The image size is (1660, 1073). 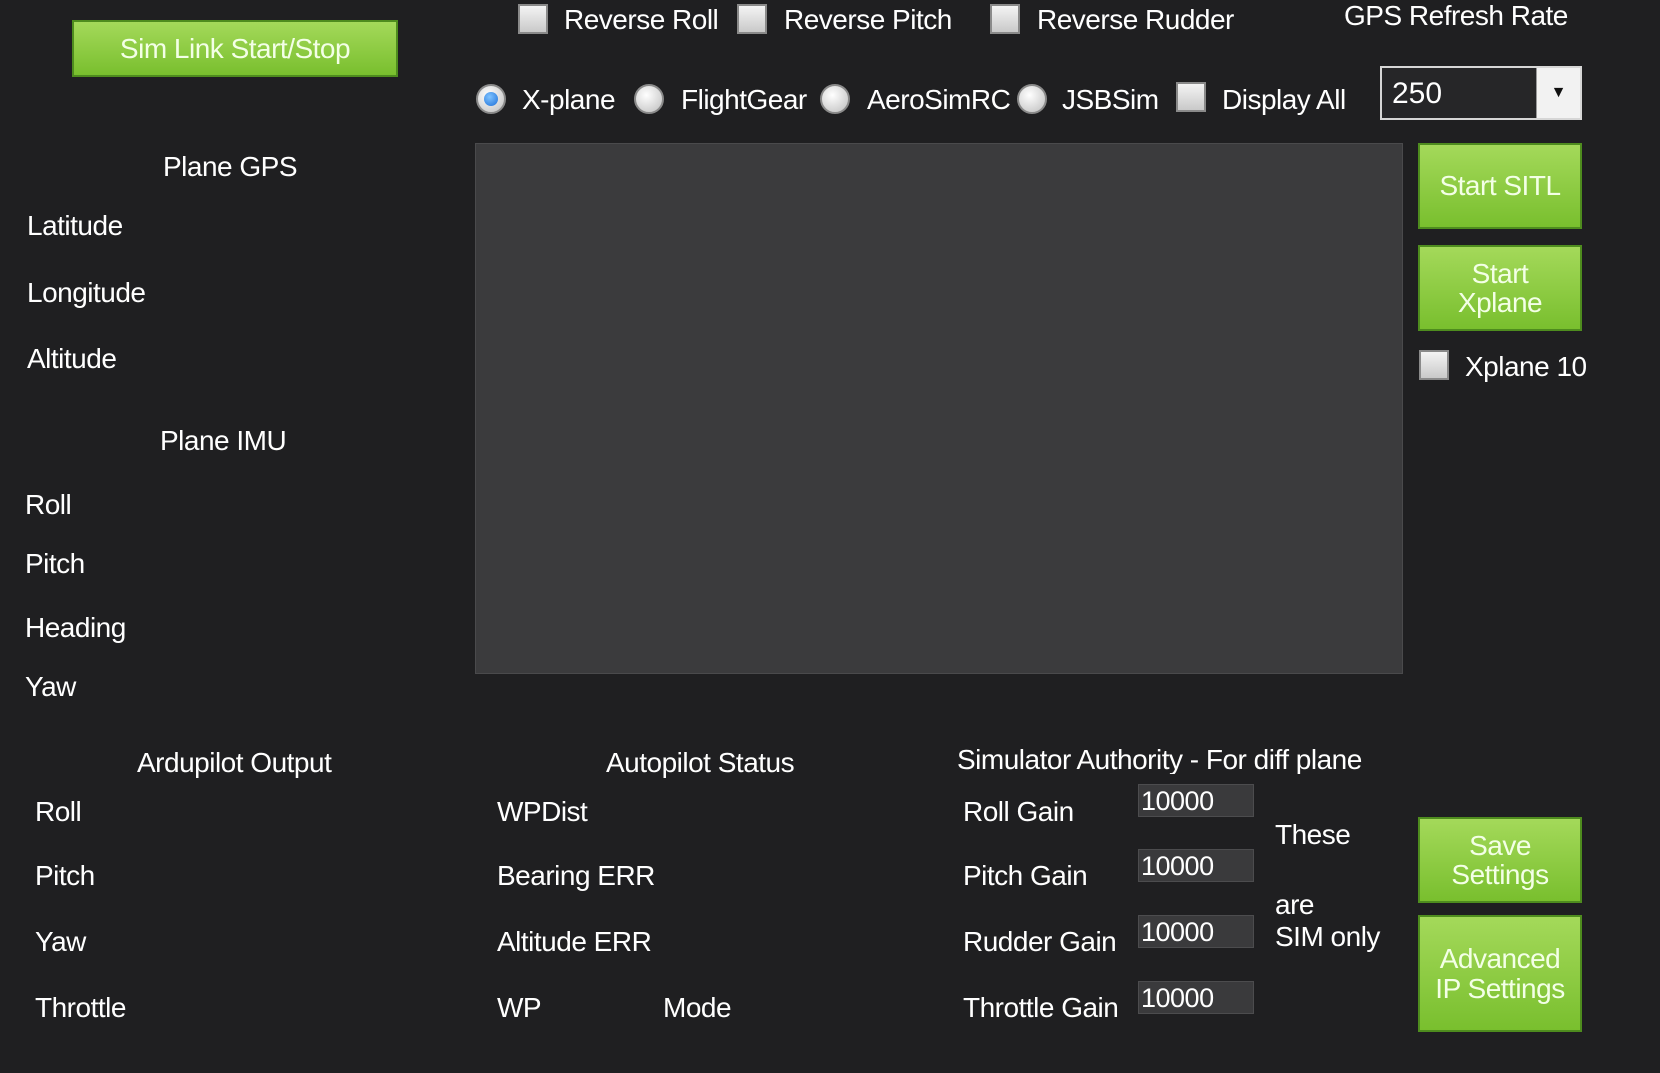 I want to click on advanced-ip-settings-button: Advanced IP Settings, so click(x=1500, y=973).